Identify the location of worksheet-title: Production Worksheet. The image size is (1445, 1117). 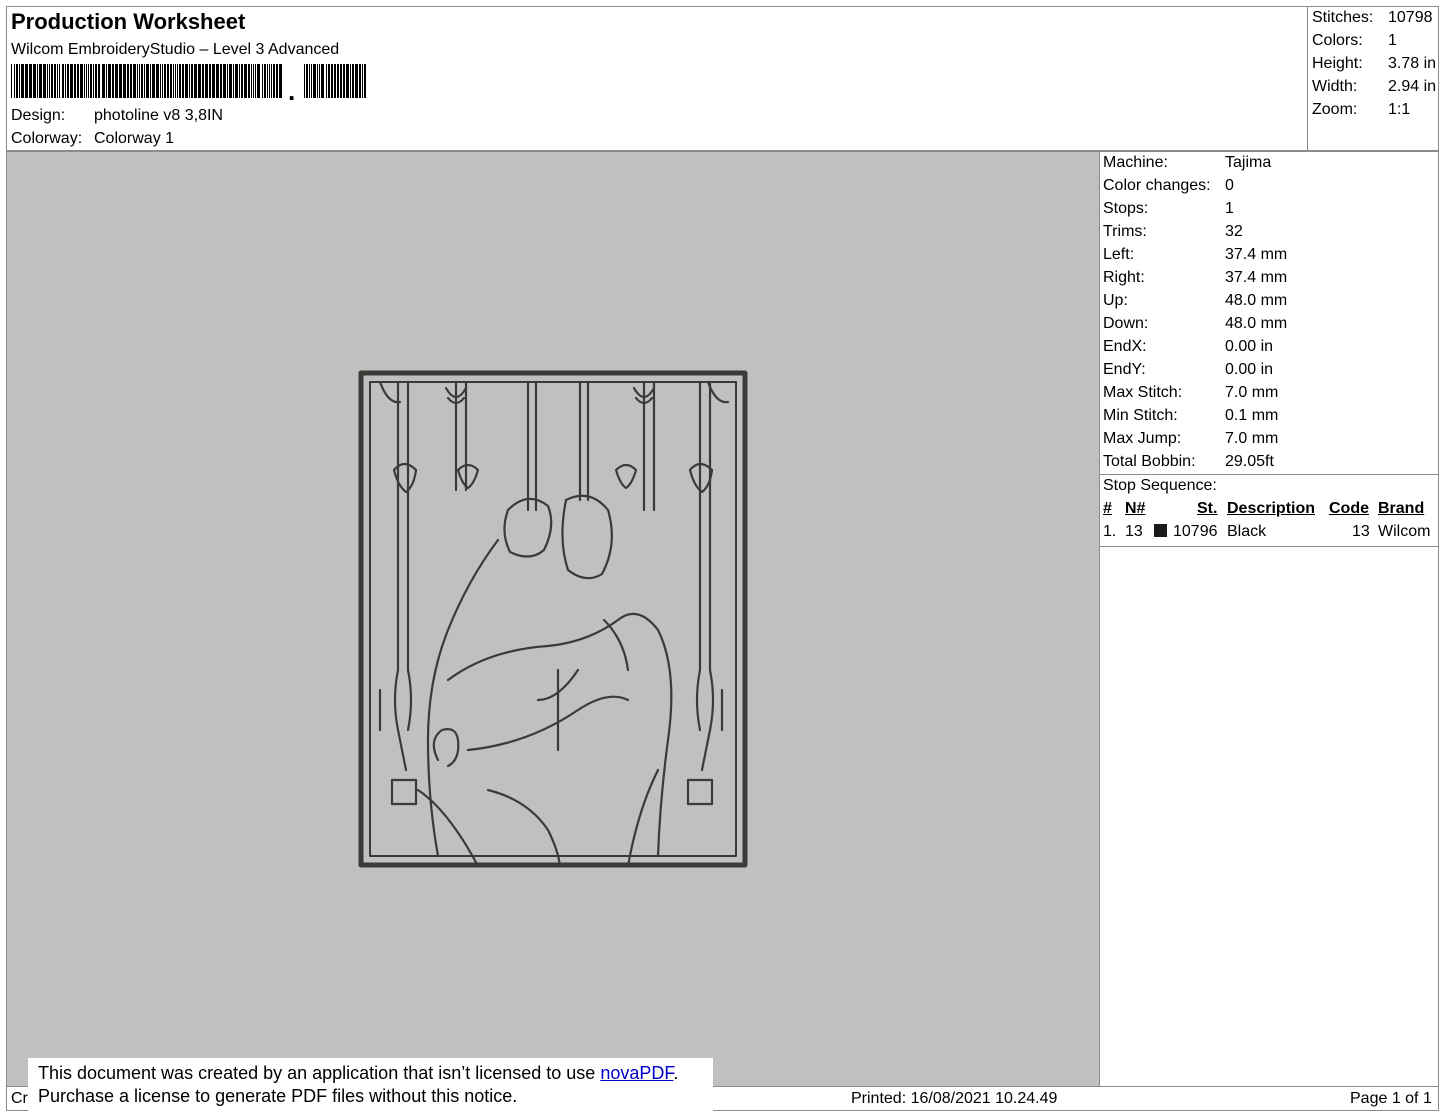
(128, 21).